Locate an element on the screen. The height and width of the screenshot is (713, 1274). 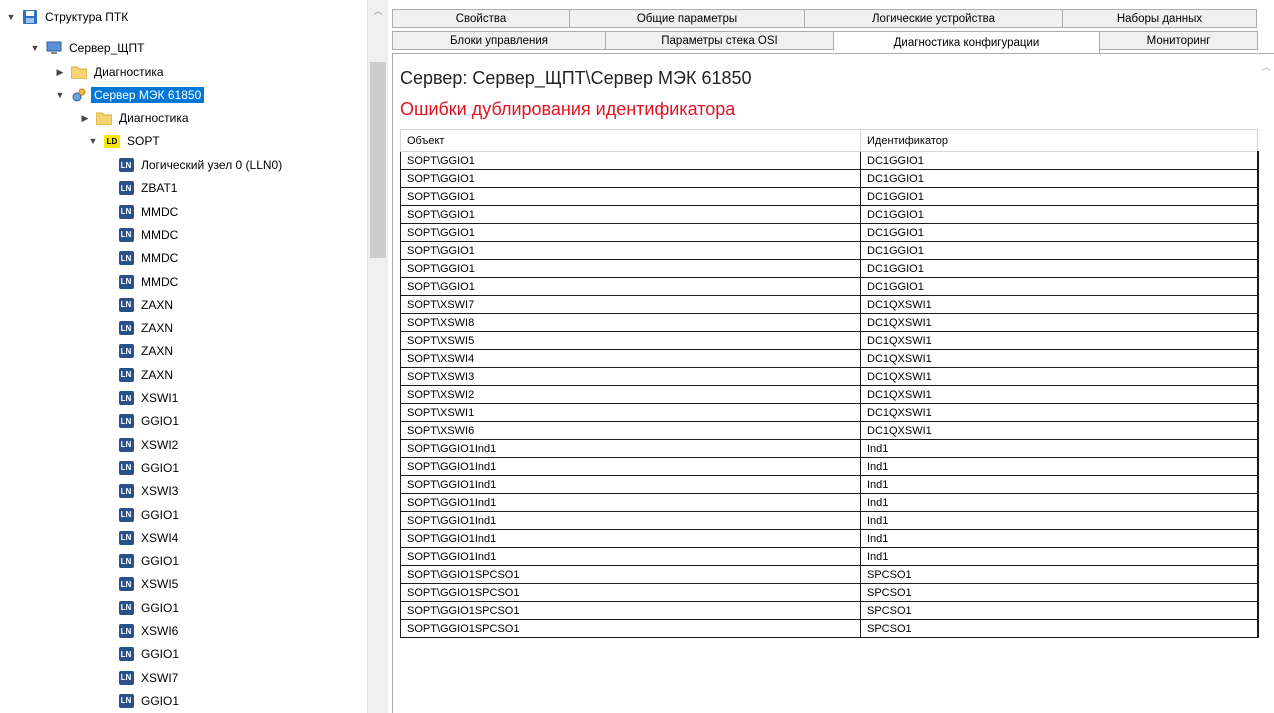
tree-node-ln: LN XSWI6 is located at coordinates (149, 631).